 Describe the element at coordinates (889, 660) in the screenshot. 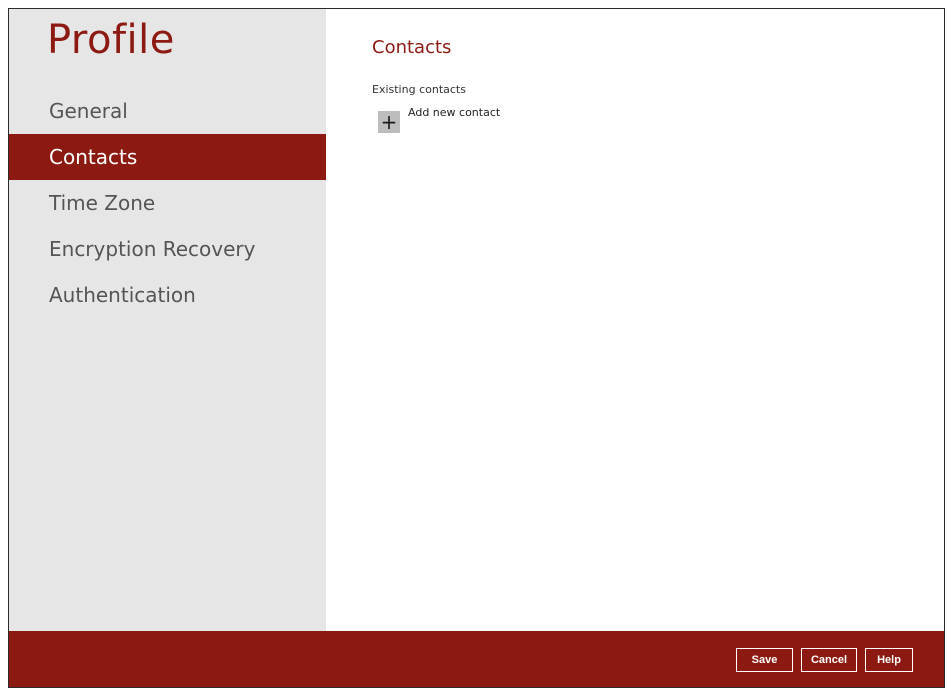

I see `help-button: Help` at that location.